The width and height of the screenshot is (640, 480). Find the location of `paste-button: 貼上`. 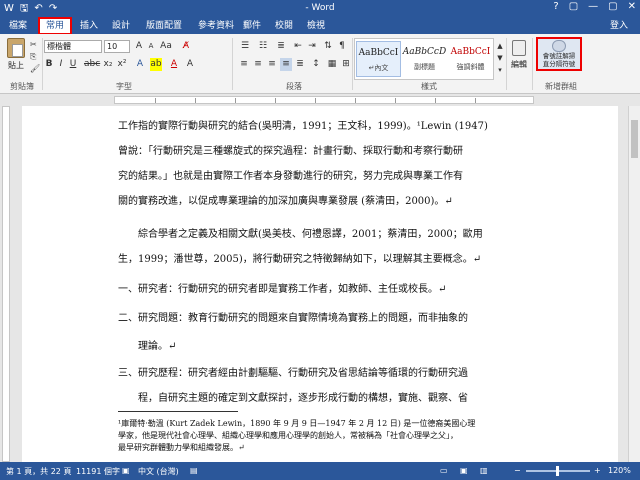

paste-button: 貼上 is located at coordinates (16, 59).